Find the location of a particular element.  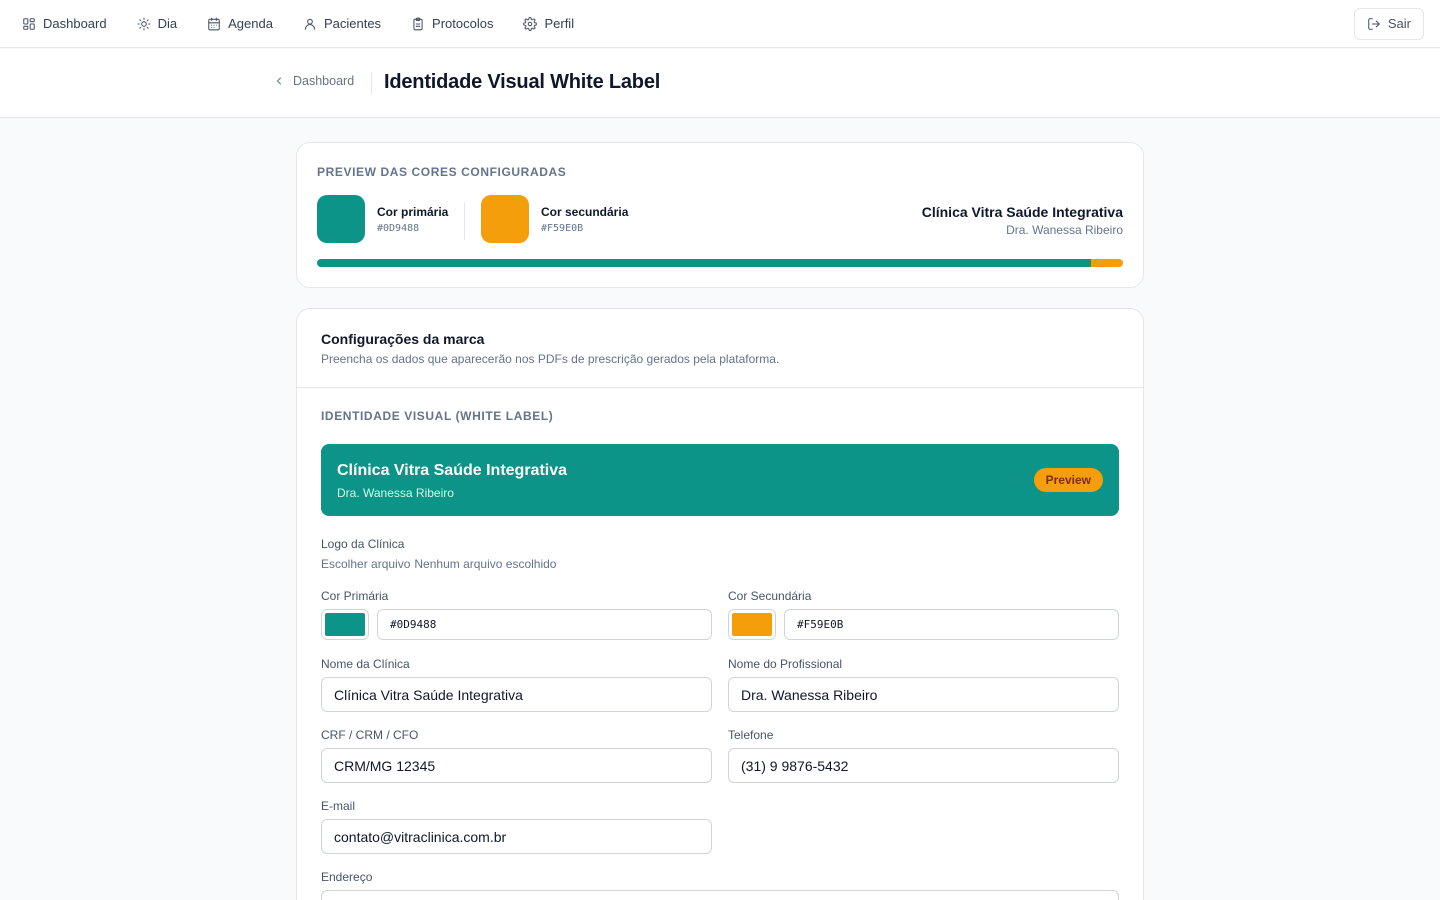

user-icon is located at coordinates (310, 24).